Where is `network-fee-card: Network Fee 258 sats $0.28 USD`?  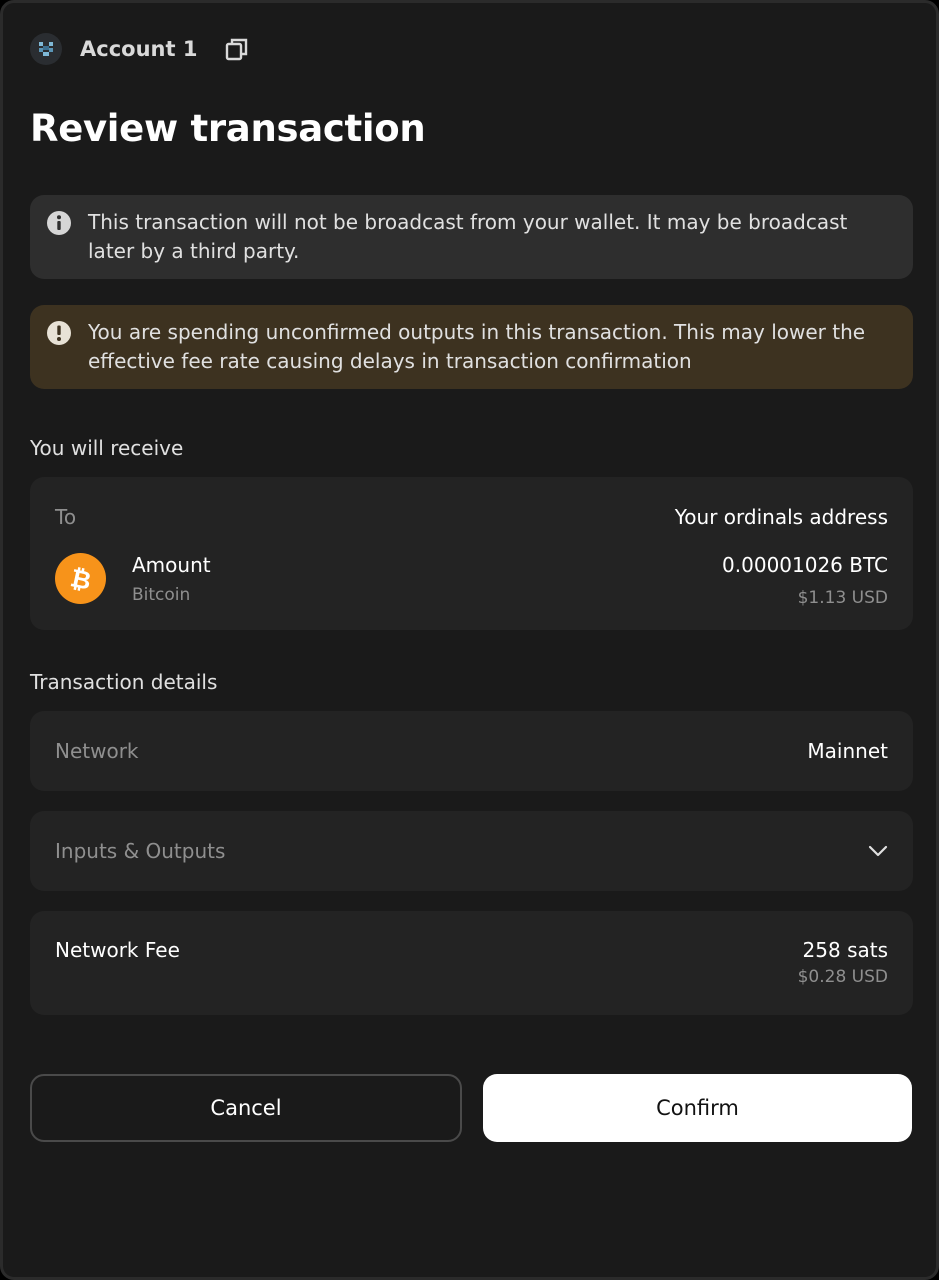 network-fee-card: Network Fee 258 sats $0.28 USD is located at coordinates (471, 963).